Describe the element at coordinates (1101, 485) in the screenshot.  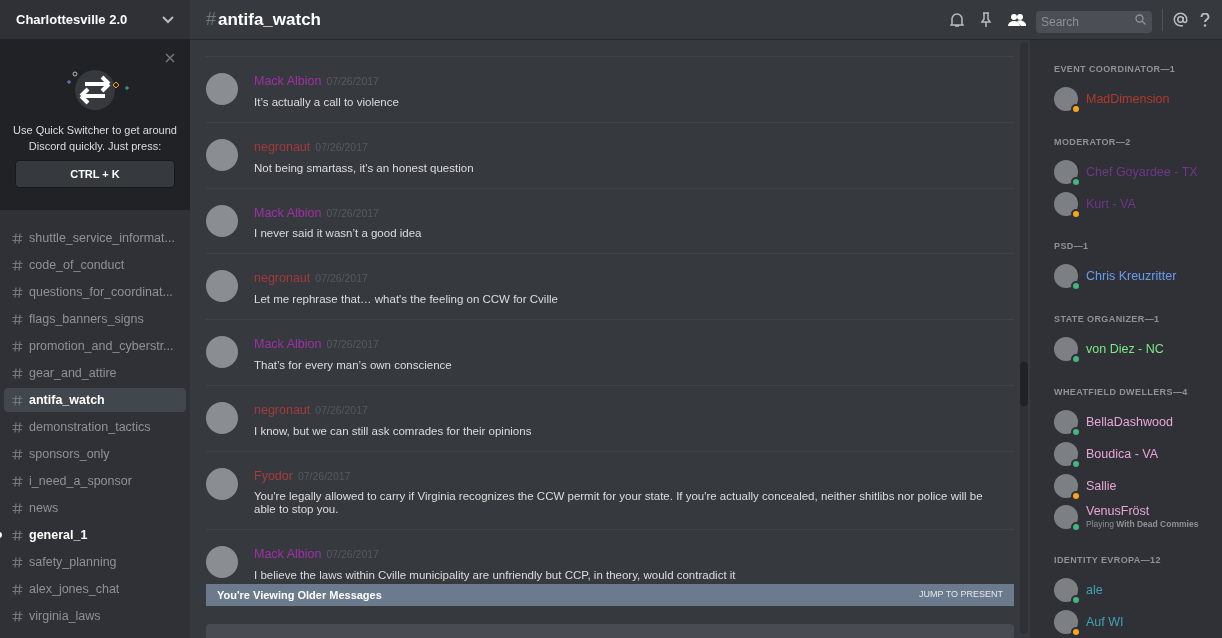
I see `member-name: Sallie` at that location.